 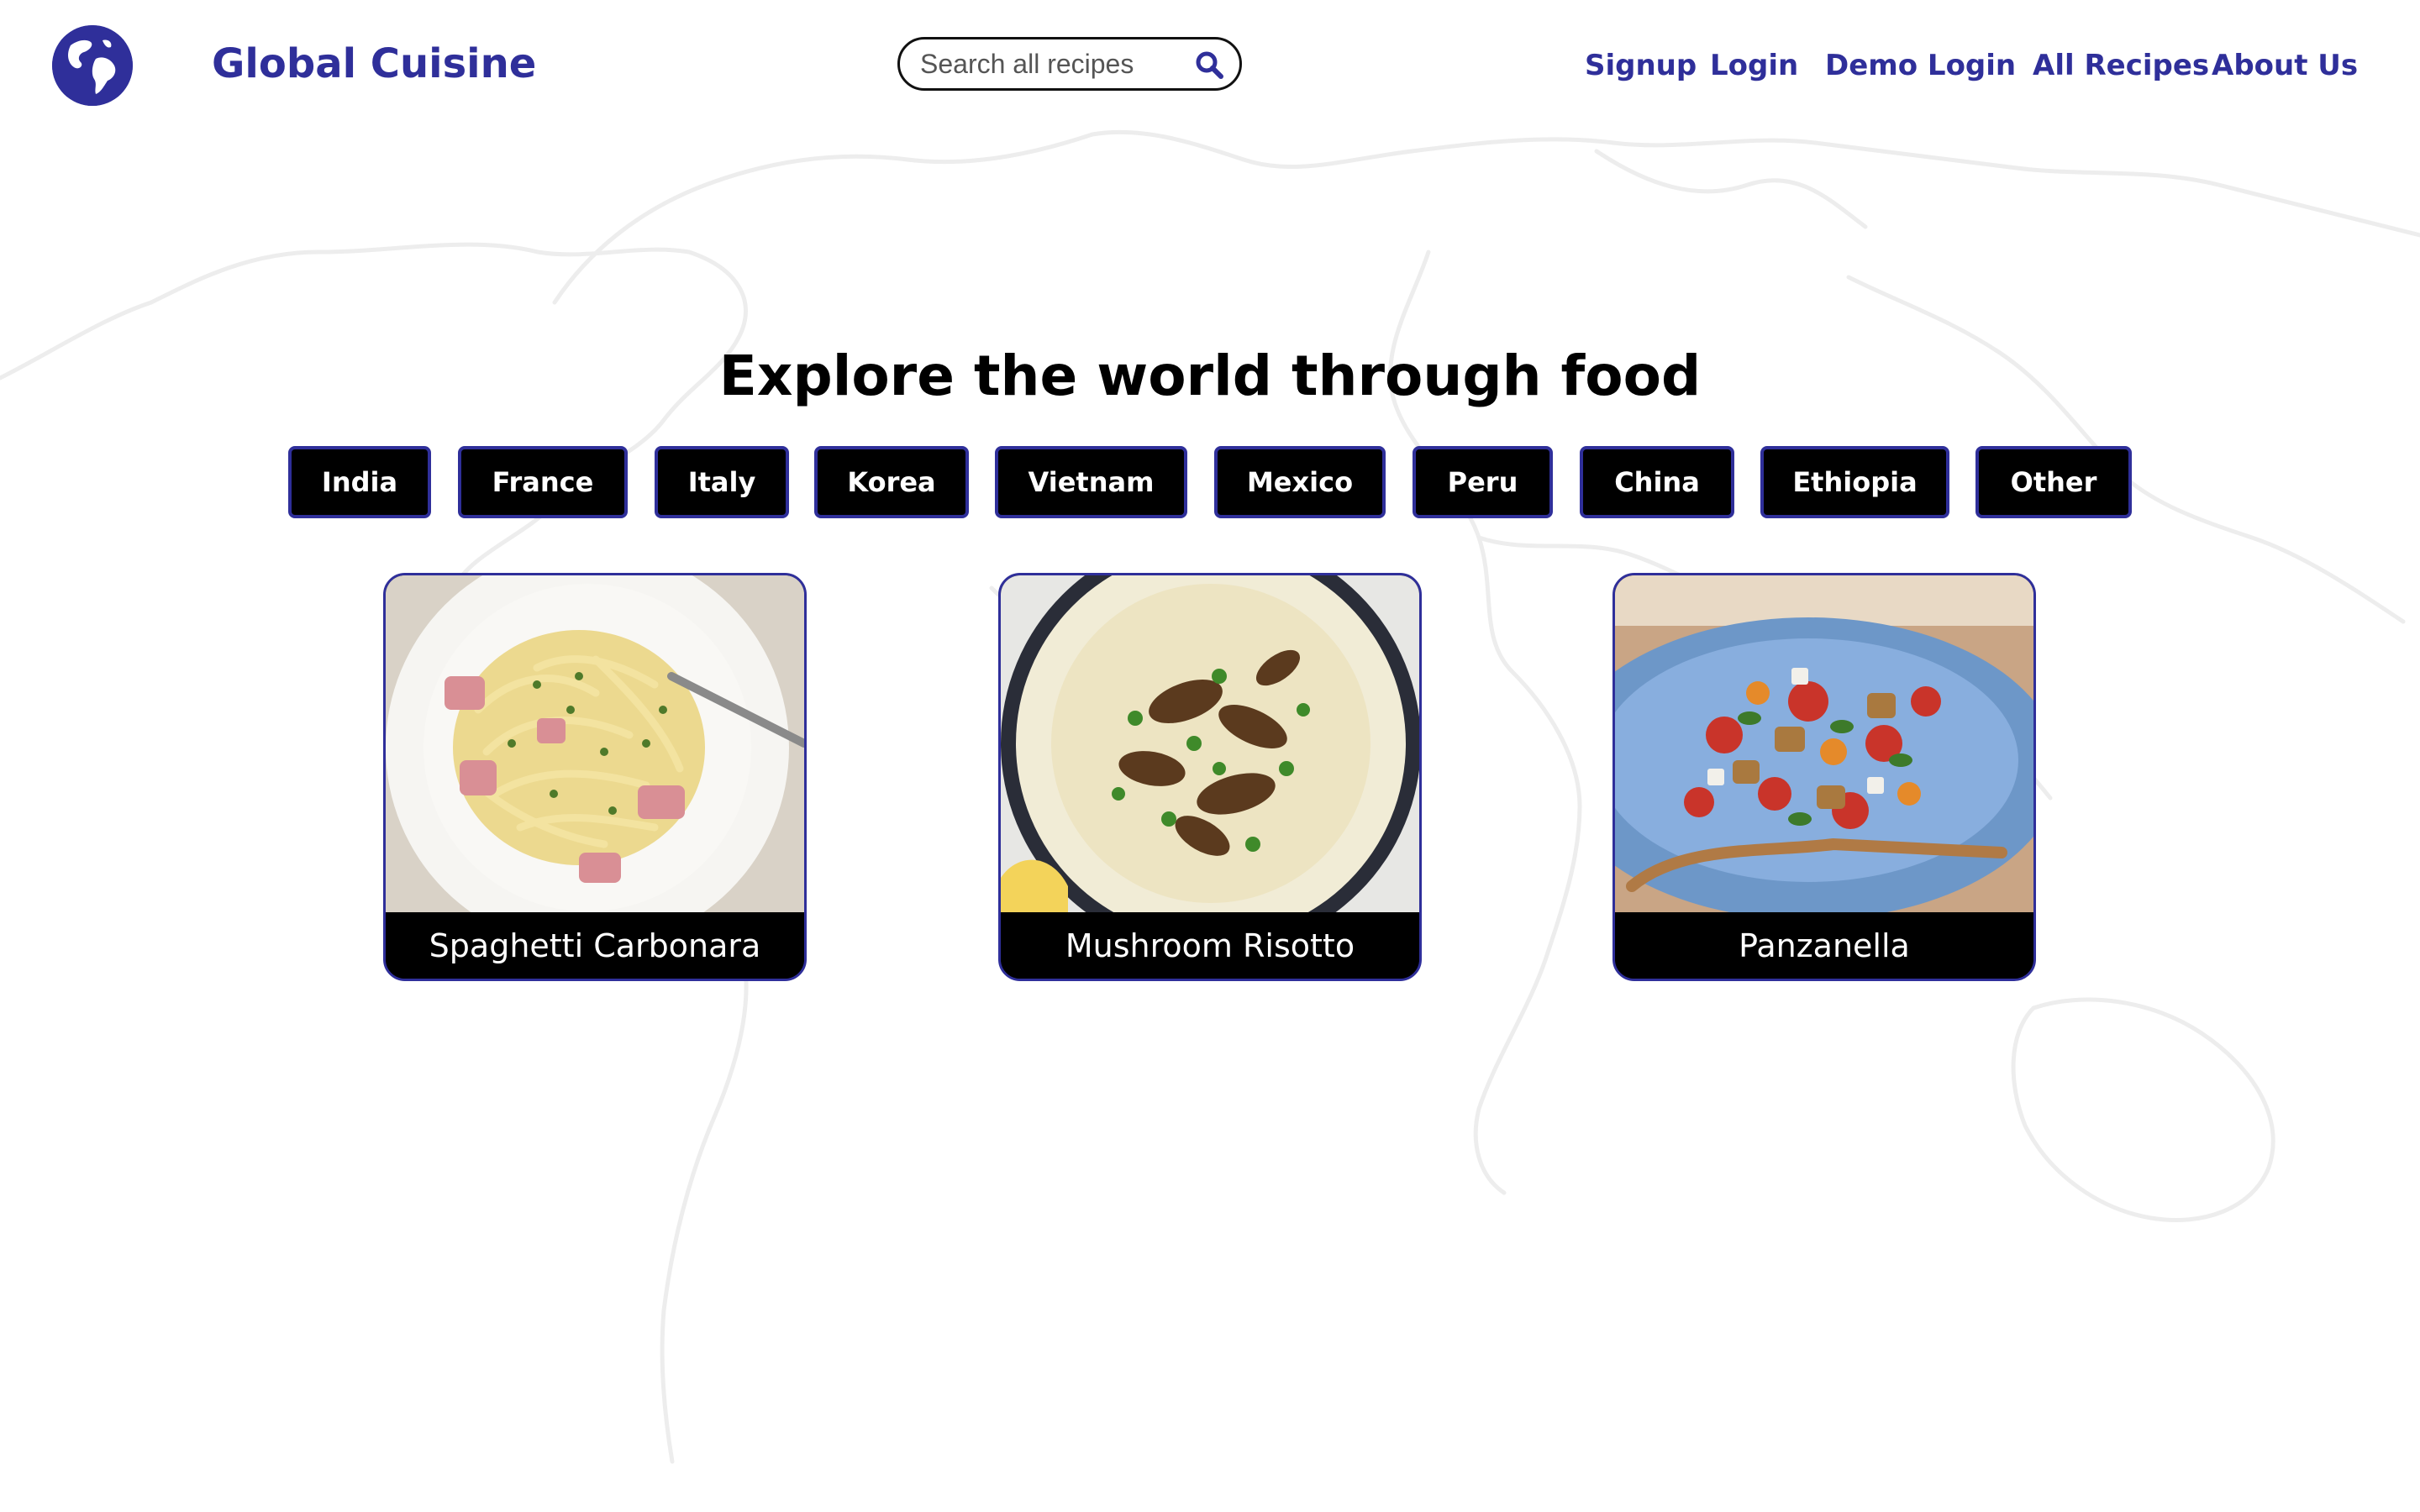 What do you see at coordinates (1054, 63) in the screenshot?
I see `search-input` at bounding box center [1054, 63].